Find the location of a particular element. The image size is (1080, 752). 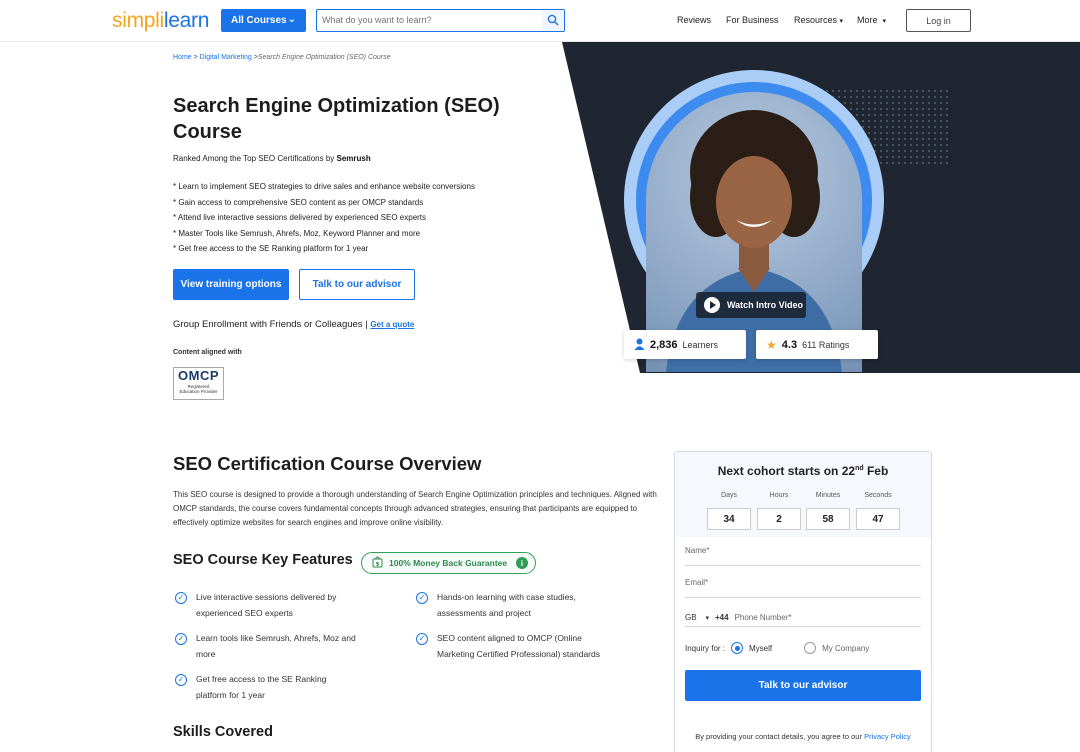

info-icon: i is located at coordinates (522, 563).